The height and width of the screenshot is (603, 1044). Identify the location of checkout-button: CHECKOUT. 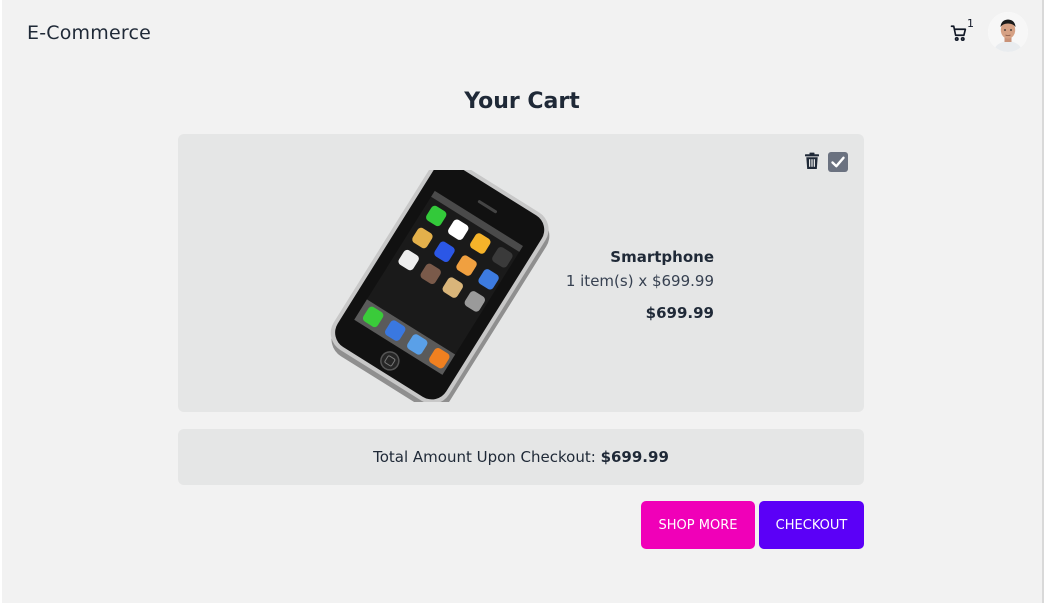
(811, 525).